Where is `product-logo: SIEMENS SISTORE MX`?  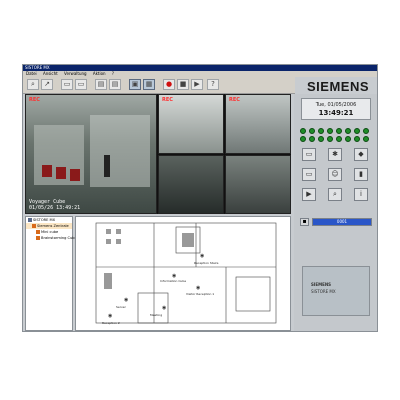
product-logo: SIEMENS SISTORE MX is located at coordinates (336, 291).